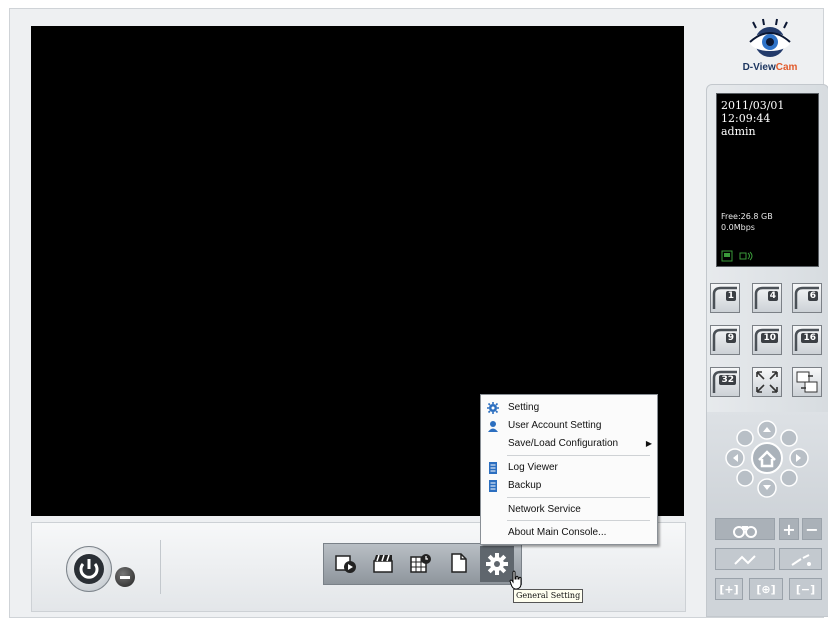 The height and width of the screenshot is (626, 828). I want to click on power-button, so click(89, 569).